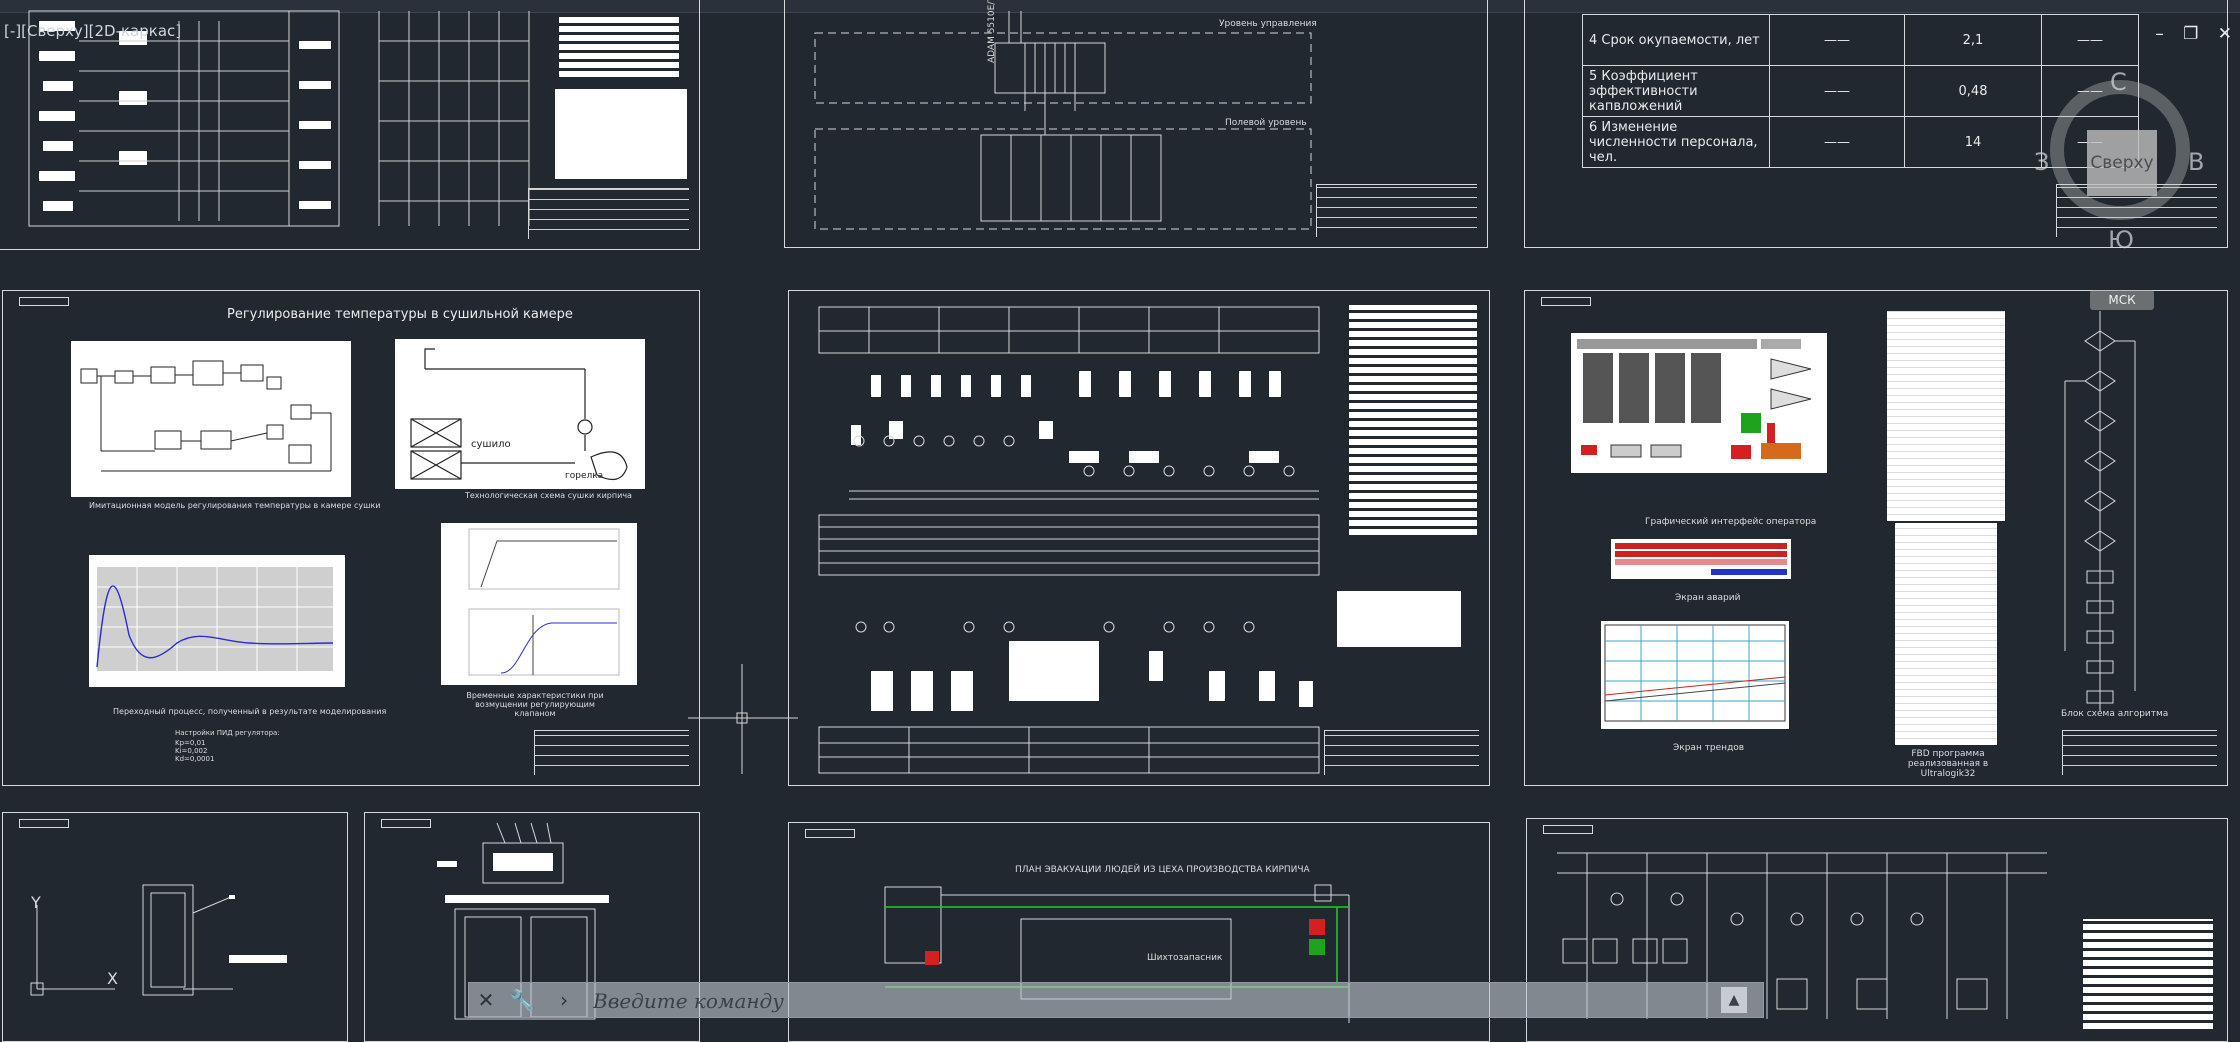  What do you see at coordinates (1973, 142) in the screenshot?
I see `cell-project: 14` at bounding box center [1973, 142].